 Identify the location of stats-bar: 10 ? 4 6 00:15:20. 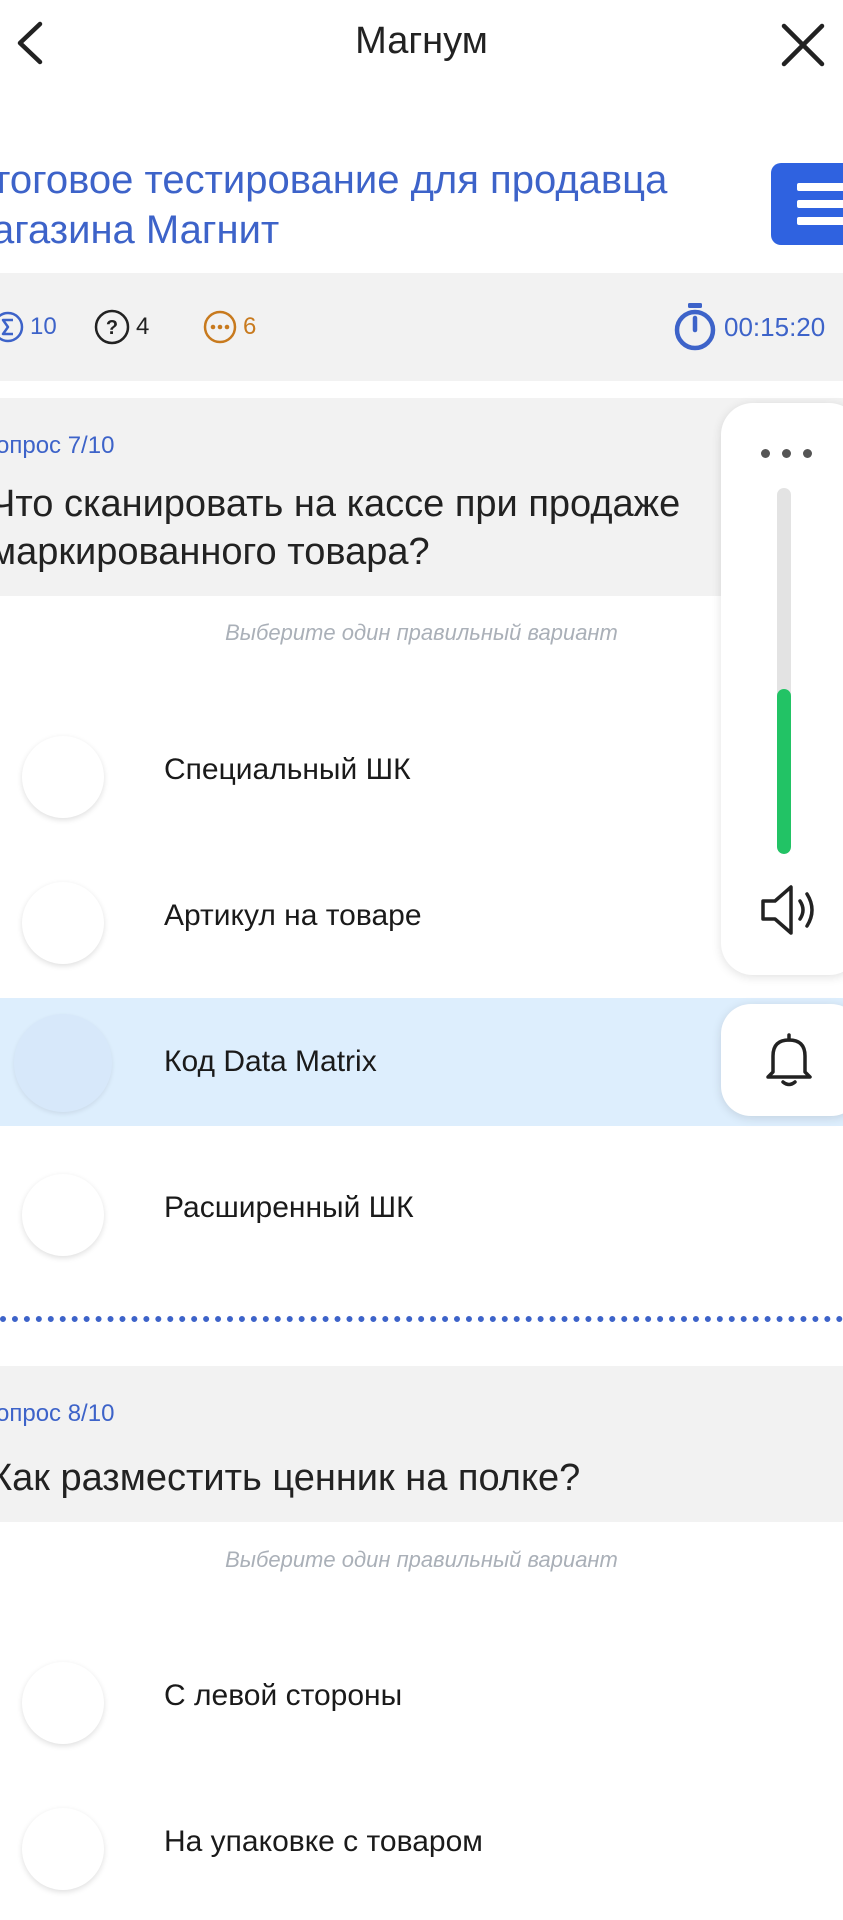
(421, 327).